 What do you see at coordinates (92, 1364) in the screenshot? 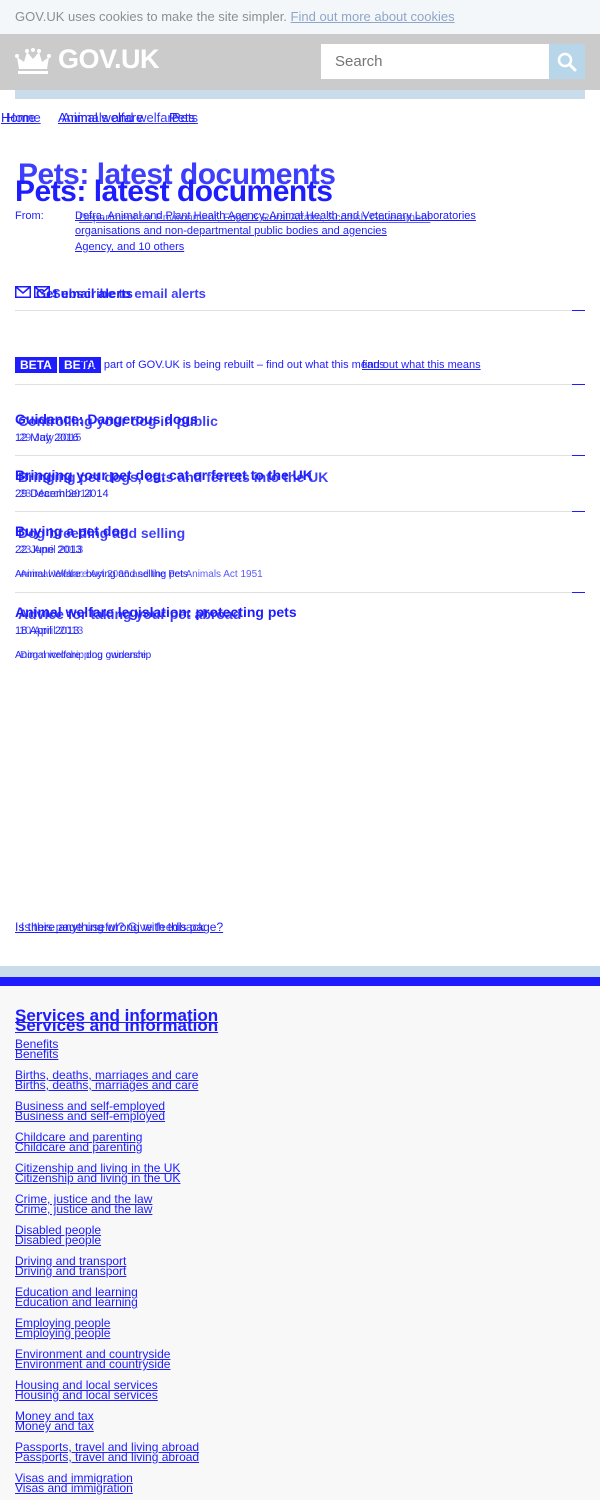
I see `footer-link-duplicate: Environment and countryside` at bounding box center [92, 1364].